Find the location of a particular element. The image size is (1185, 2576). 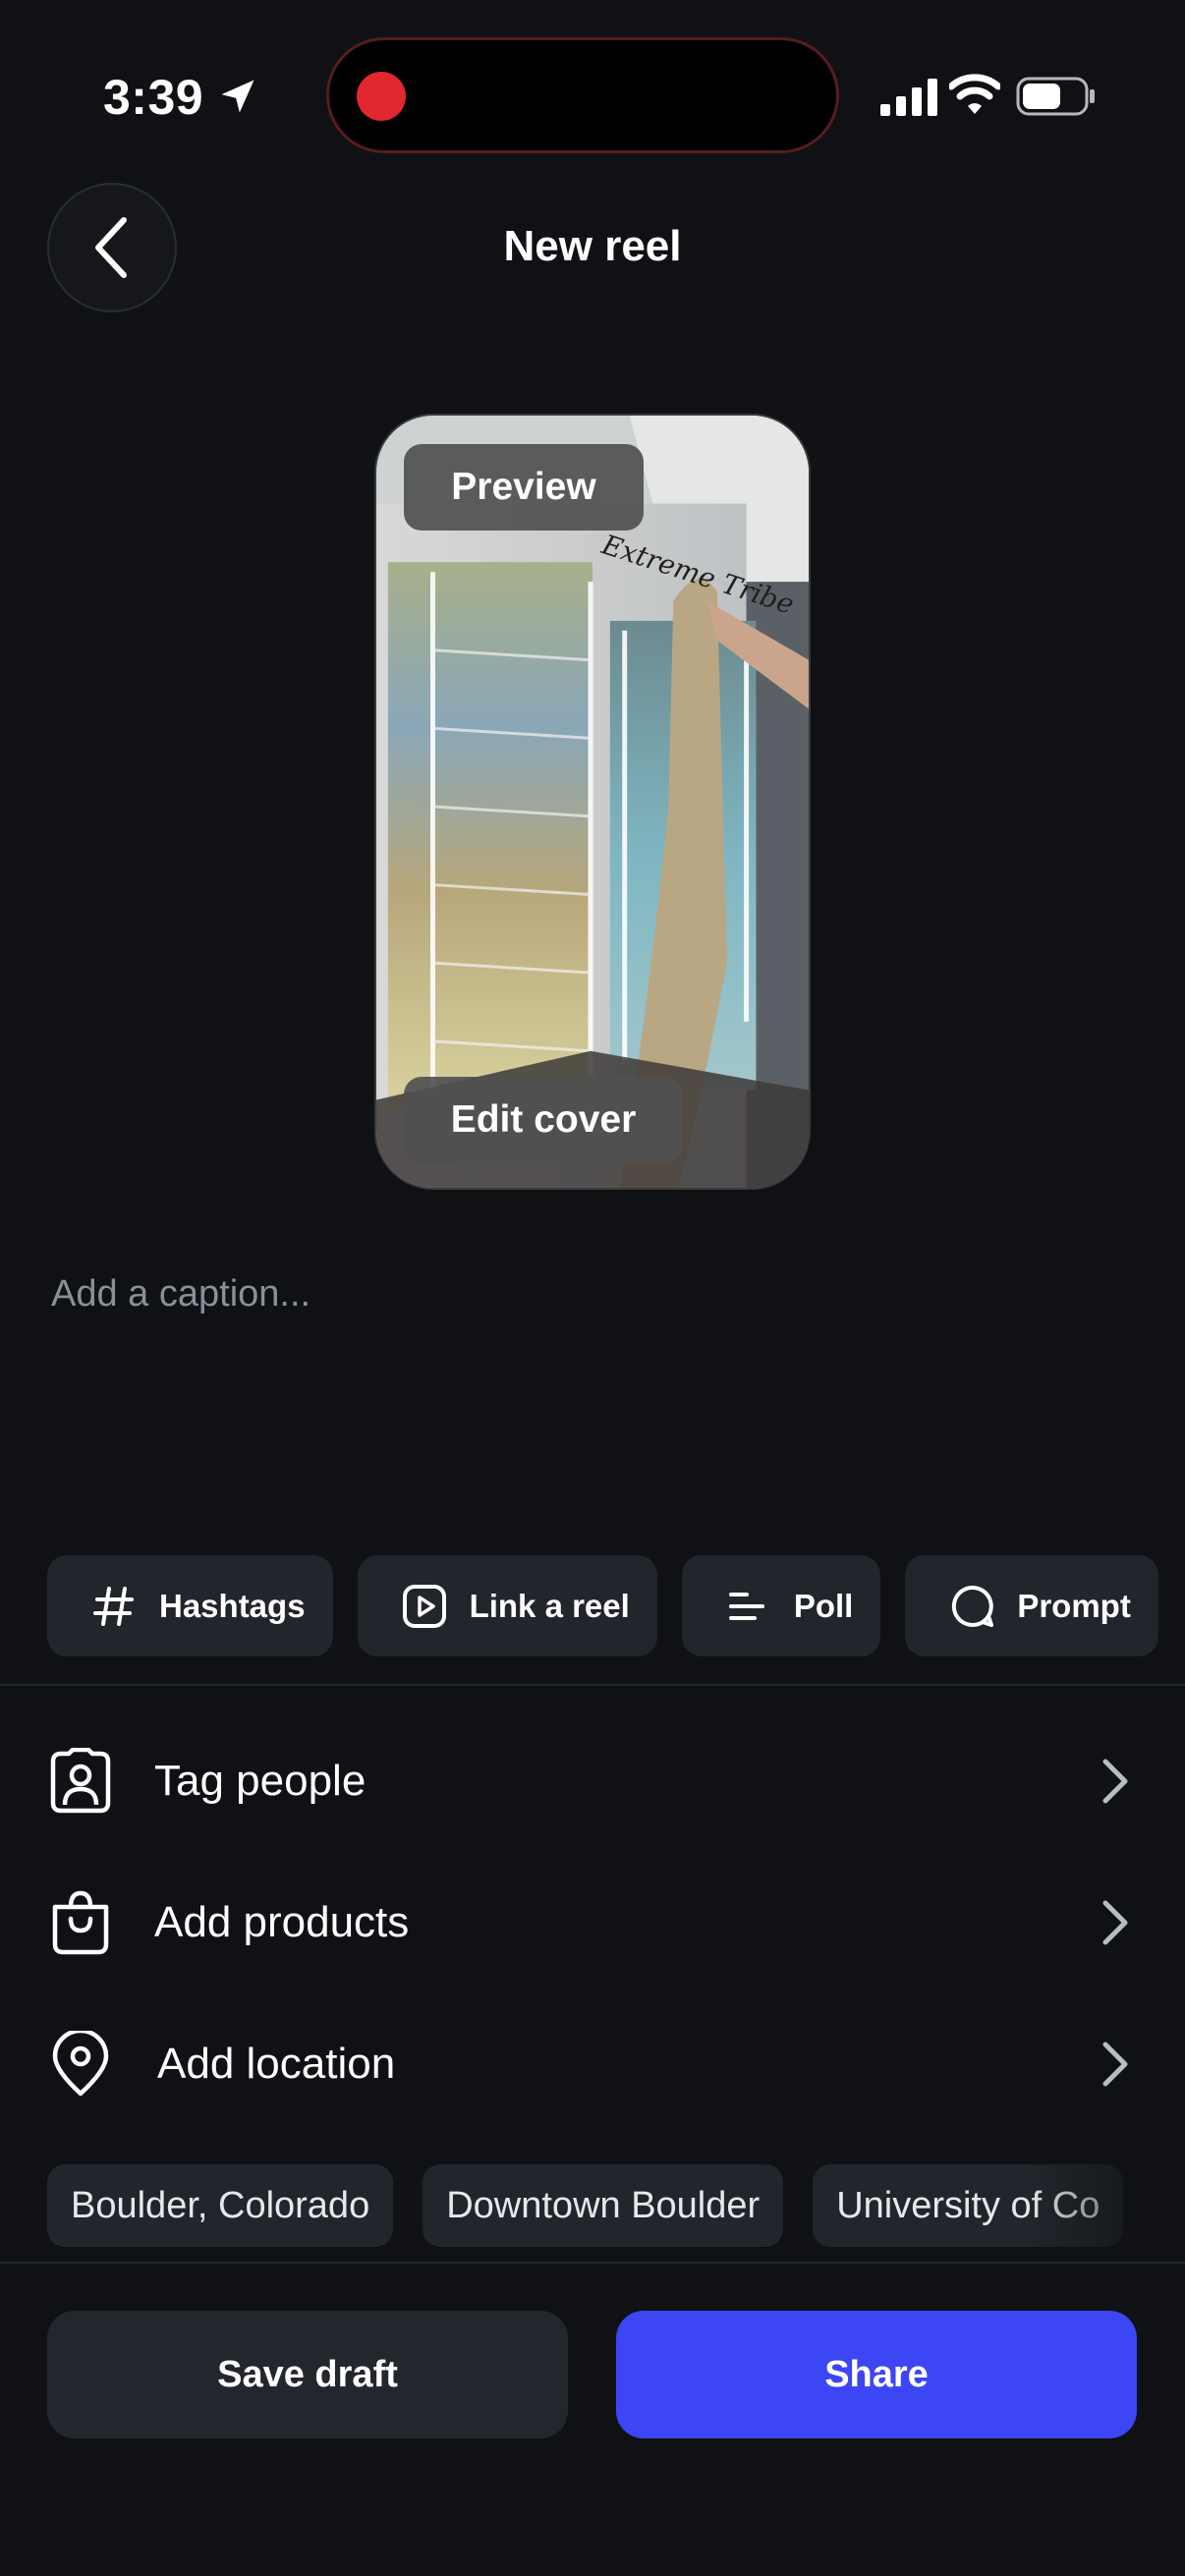

reel-link-icon is located at coordinates (424, 1606).